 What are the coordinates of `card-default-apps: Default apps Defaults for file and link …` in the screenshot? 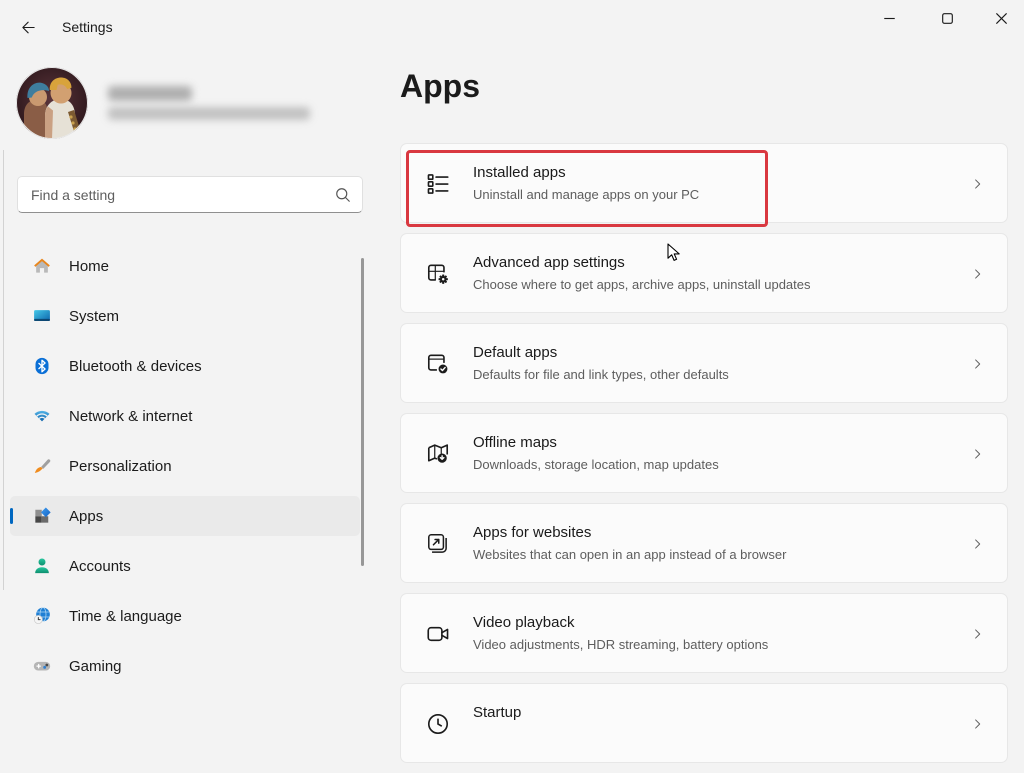 It's located at (704, 363).